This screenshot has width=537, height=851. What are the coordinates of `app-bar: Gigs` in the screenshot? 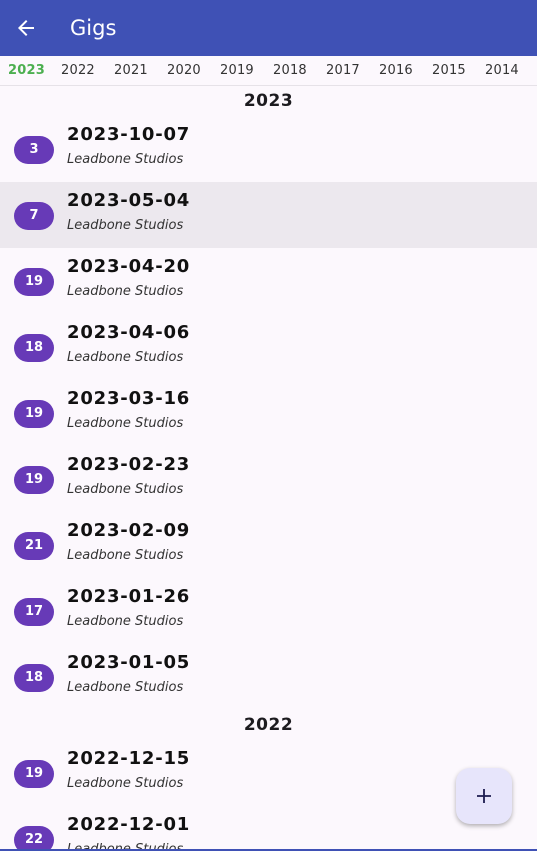 It's located at (268, 28).